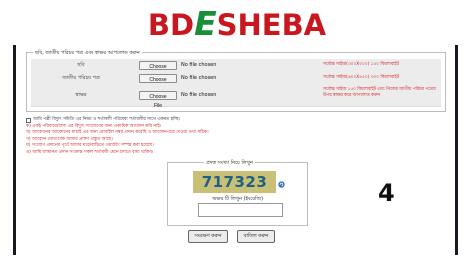 The height and width of the screenshot is (266, 474). I want to click on refresh-icon, so click(281, 184).